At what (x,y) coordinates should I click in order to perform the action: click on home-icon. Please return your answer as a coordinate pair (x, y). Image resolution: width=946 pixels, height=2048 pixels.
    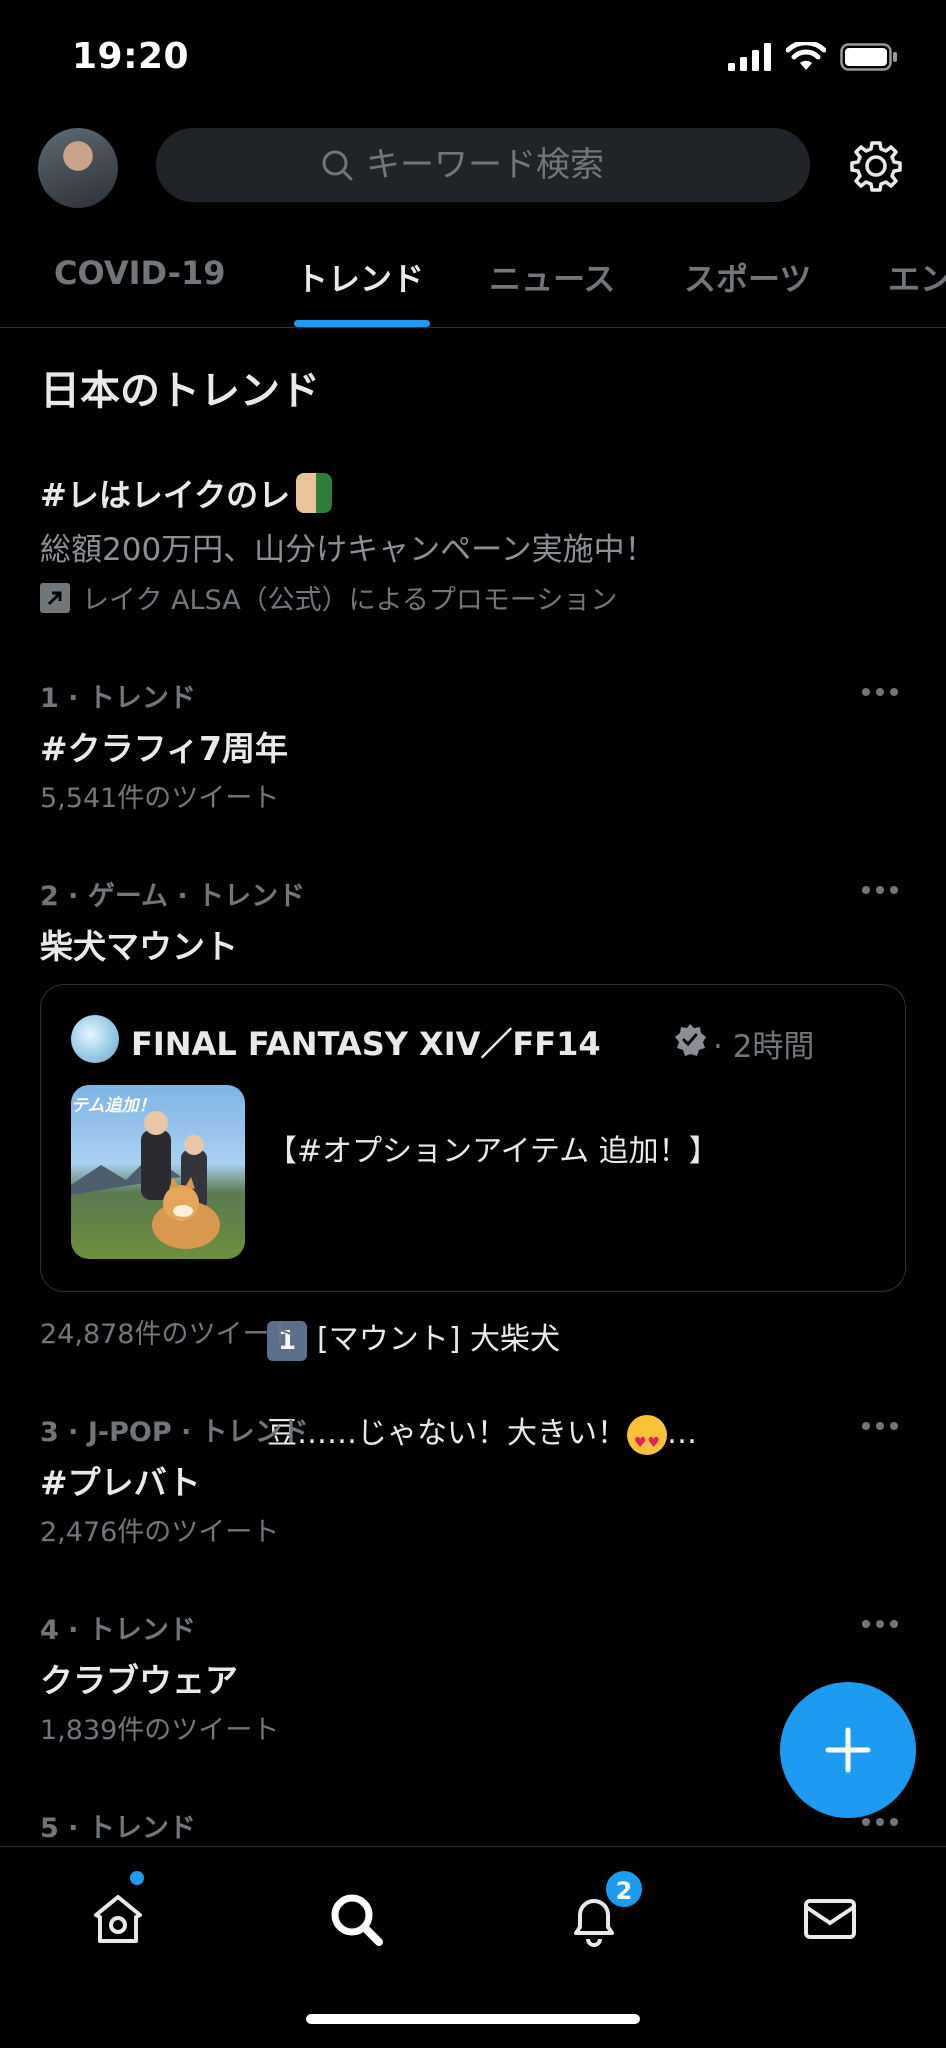
    Looking at the image, I should click on (118, 1919).